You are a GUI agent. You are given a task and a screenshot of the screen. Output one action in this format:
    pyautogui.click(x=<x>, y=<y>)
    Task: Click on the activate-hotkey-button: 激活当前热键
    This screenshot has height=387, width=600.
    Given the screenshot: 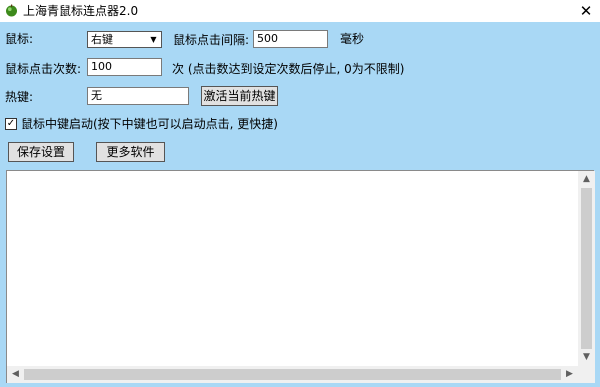 What is the action you would take?
    pyautogui.click(x=239, y=96)
    